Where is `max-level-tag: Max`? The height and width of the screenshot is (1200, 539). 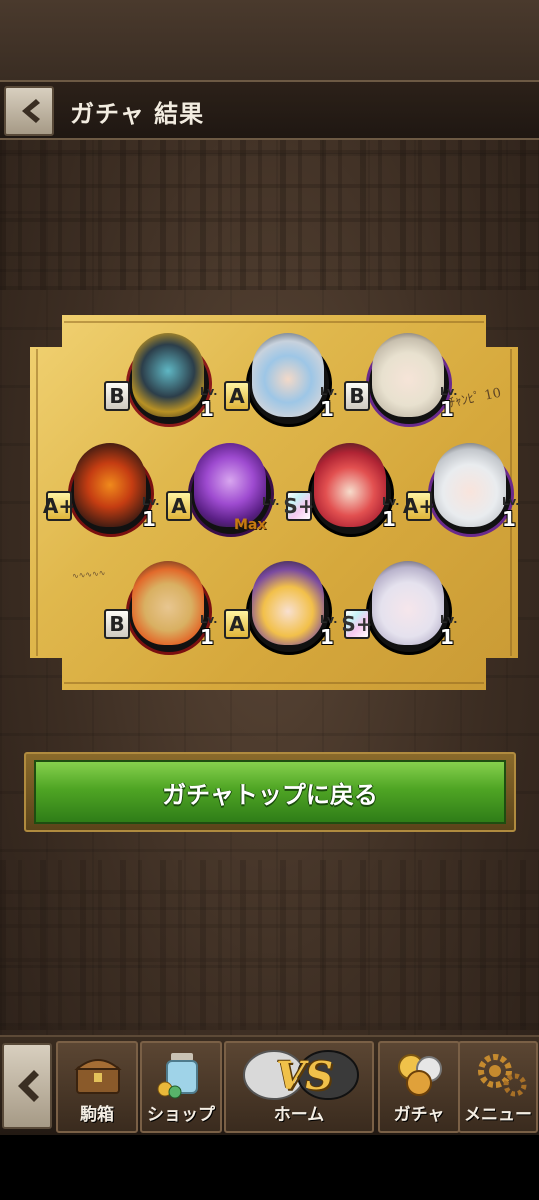
max-level-tag: Max is located at coordinates (250, 525).